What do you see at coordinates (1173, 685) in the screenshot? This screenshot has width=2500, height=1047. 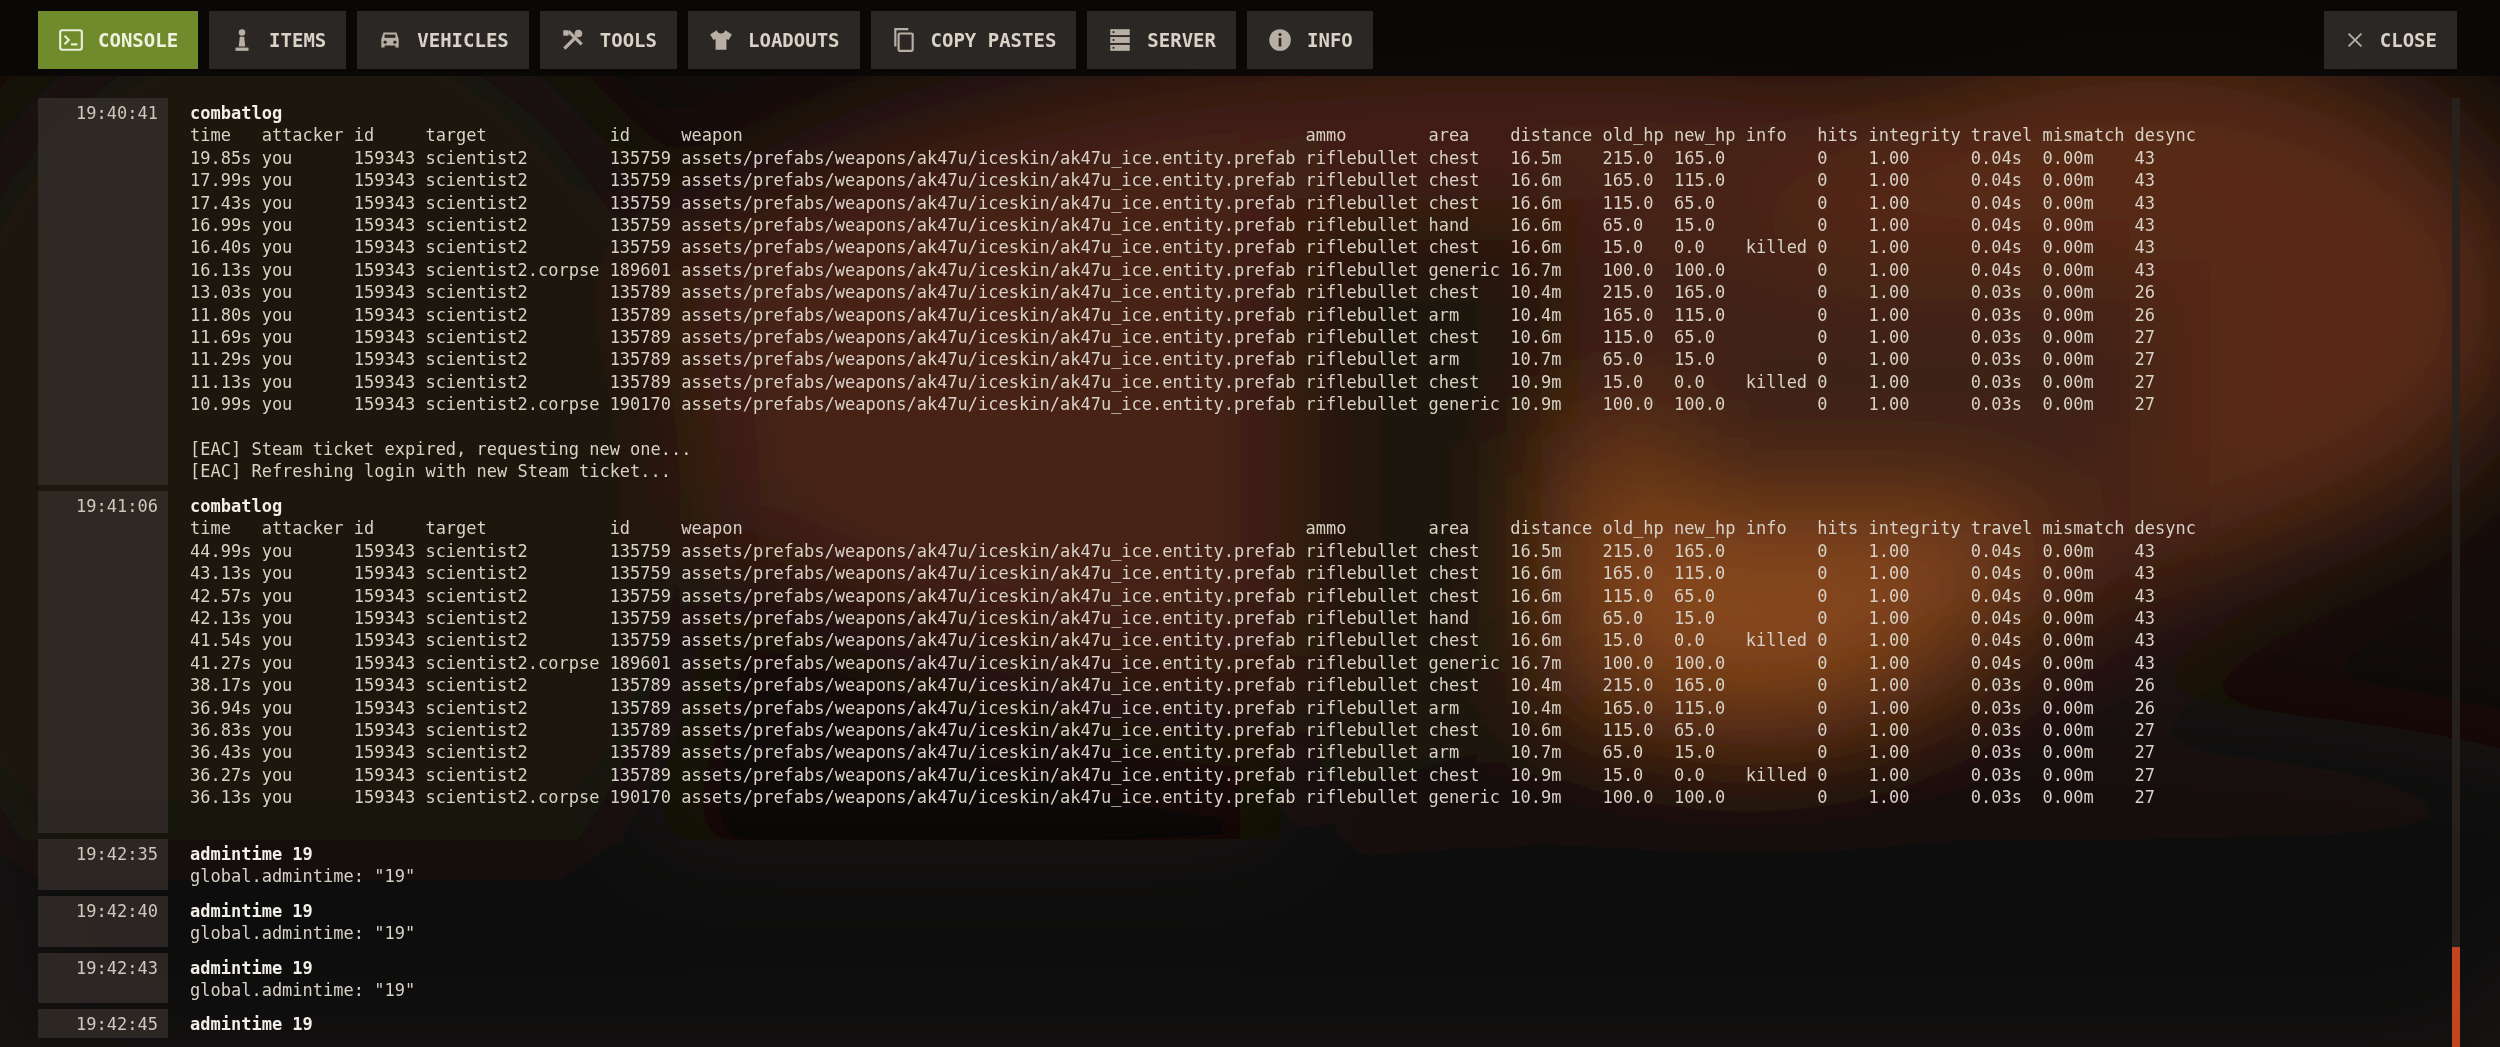 I see `log-line: 38.17s you 159343 scientist2 135789 assets/prefabs/weapons/ak47u/iceskin/ak47u_ice.entity.prefab riflebullet chest 10.4m 215.0 165.0 0 1.00 0.03s 0.00m 26` at bounding box center [1173, 685].